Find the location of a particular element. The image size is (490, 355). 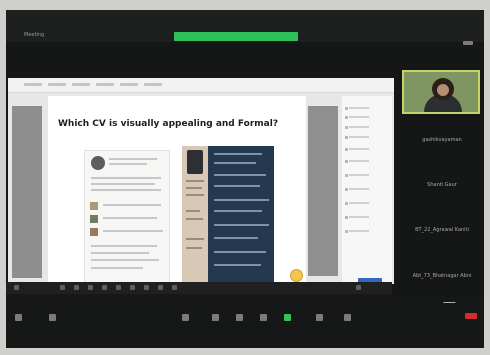

participant-name-1: gashikvayaman is located at coordinates (442, 140).